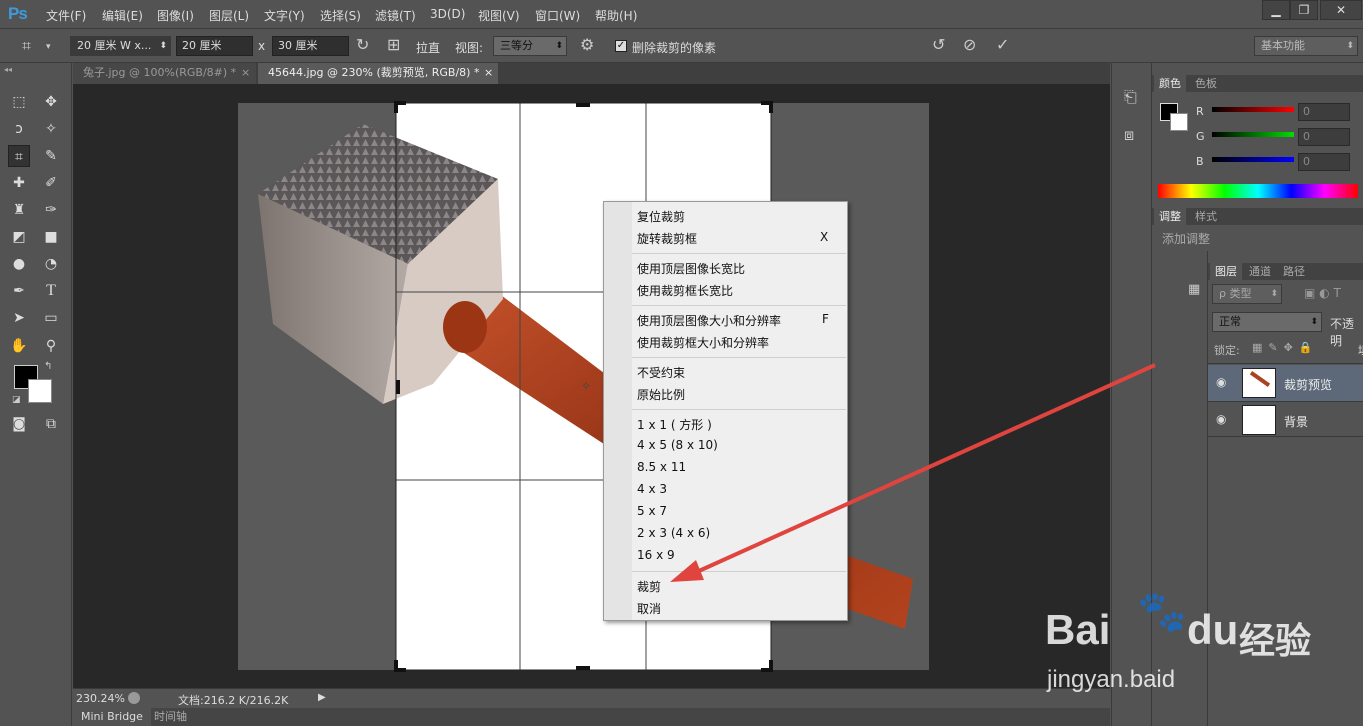 This screenshot has width=1363, height=726. What do you see at coordinates (674, 424) in the screenshot?
I see `menu-item-ratio: 1 x 1 ( 方形 )` at bounding box center [674, 424].